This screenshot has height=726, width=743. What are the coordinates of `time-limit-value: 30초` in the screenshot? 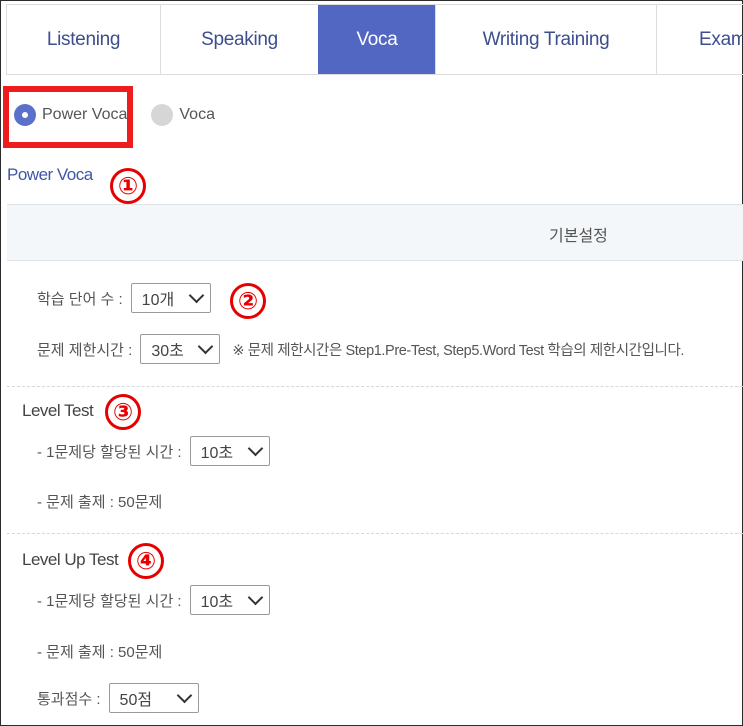 It's located at (167, 351).